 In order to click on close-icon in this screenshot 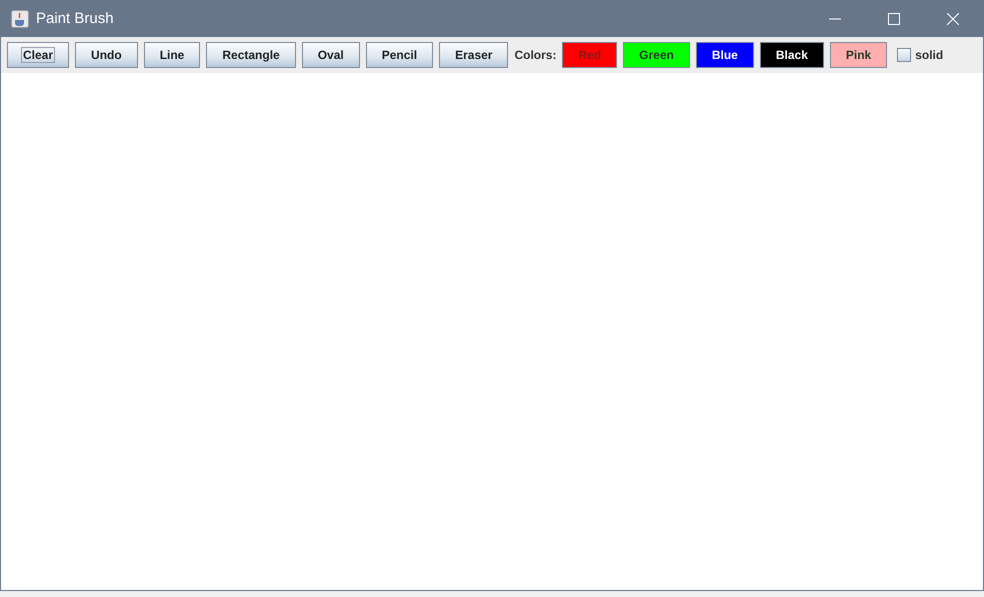, I will do `click(953, 18)`.